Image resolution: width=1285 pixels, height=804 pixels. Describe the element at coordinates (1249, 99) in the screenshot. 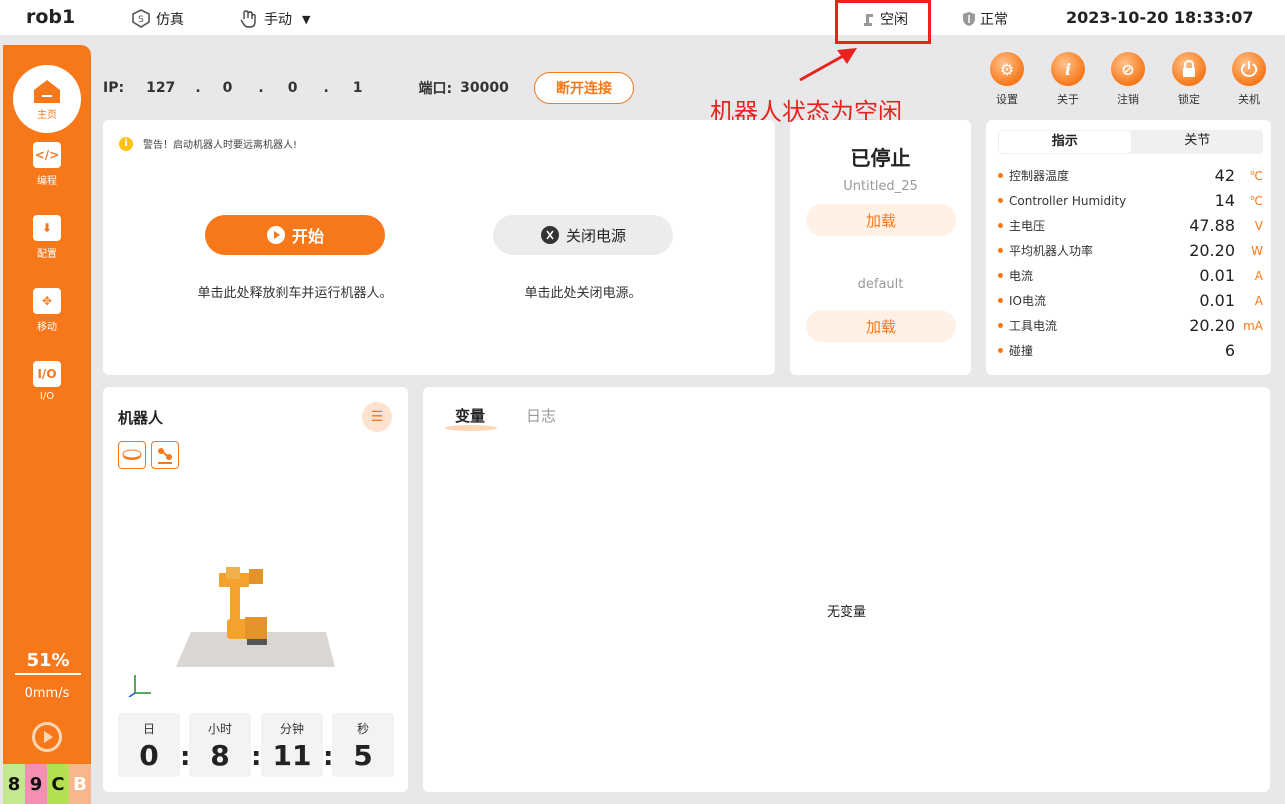

I see `tool-label: 关机` at that location.